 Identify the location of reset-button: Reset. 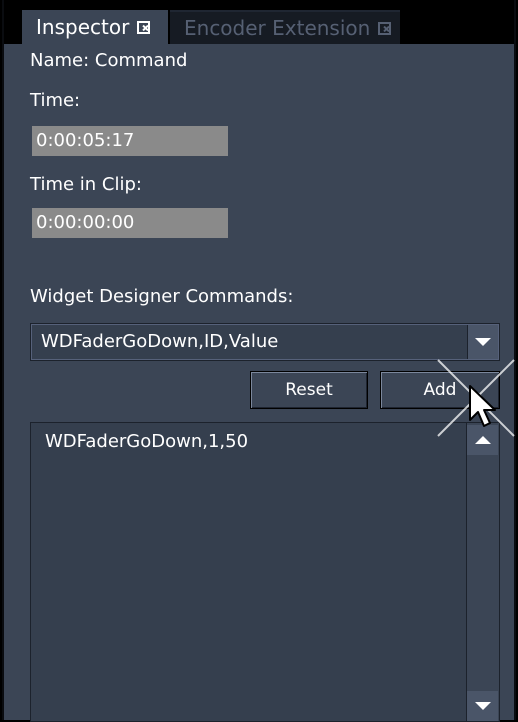
(309, 390).